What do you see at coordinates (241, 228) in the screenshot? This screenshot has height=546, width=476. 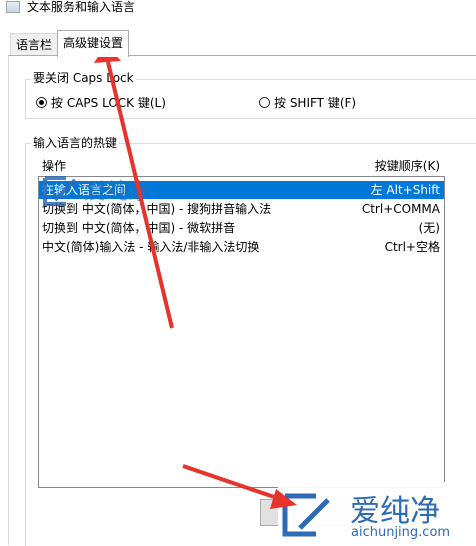 I see `list-item: 切换到 中文(简体，中国) - 微软拼音 (无)` at bounding box center [241, 228].